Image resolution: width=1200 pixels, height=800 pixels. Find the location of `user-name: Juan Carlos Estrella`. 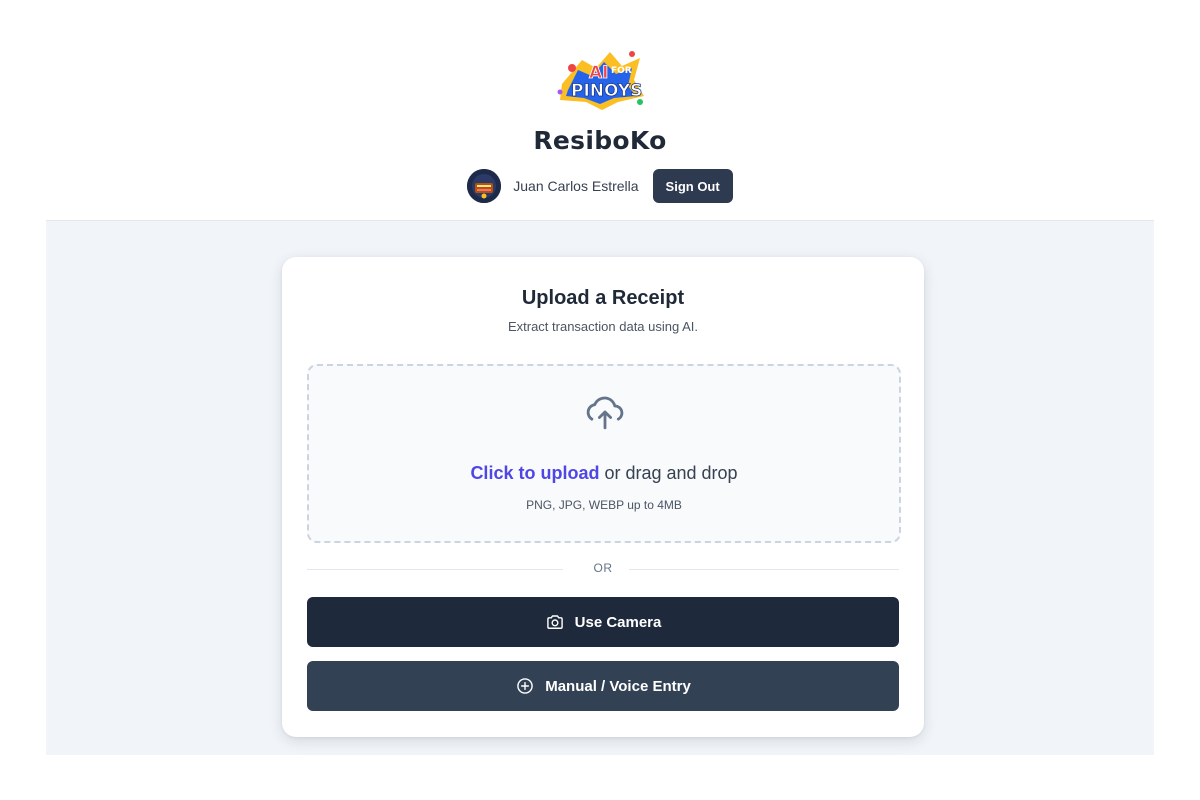

user-name: Juan Carlos Estrella is located at coordinates (576, 186).